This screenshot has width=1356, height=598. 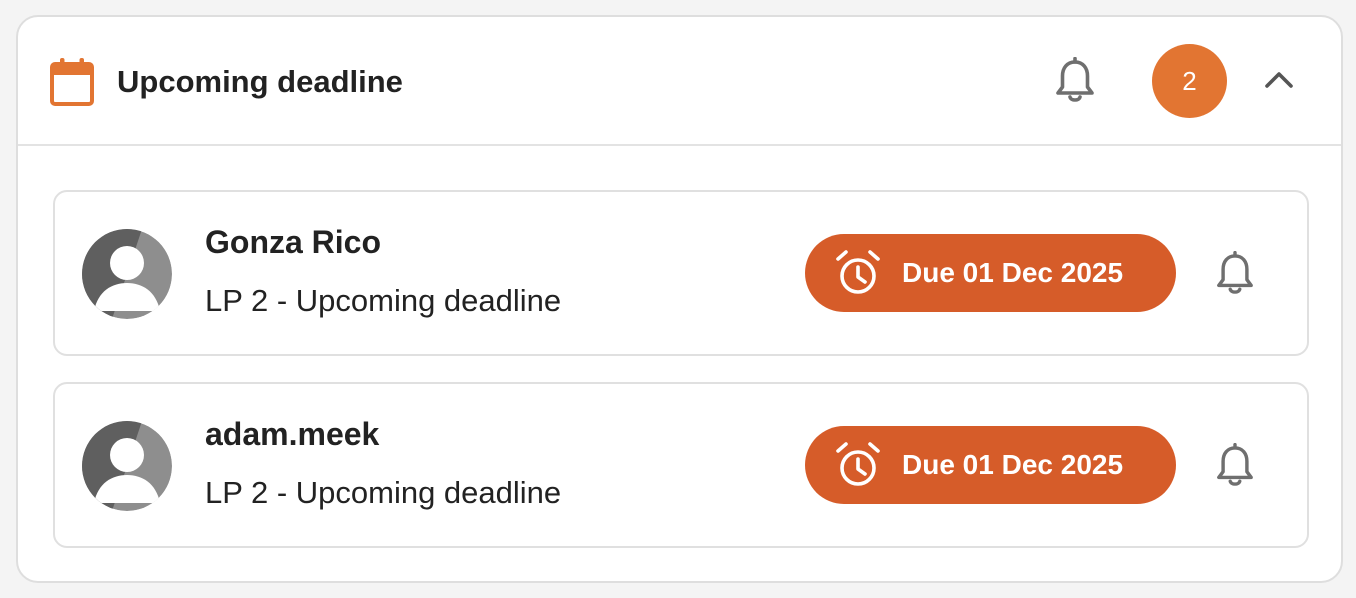 What do you see at coordinates (1189, 81) in the screenshot?
I see `deadline-count-badge: 2` at bounding box center [1189, 81].